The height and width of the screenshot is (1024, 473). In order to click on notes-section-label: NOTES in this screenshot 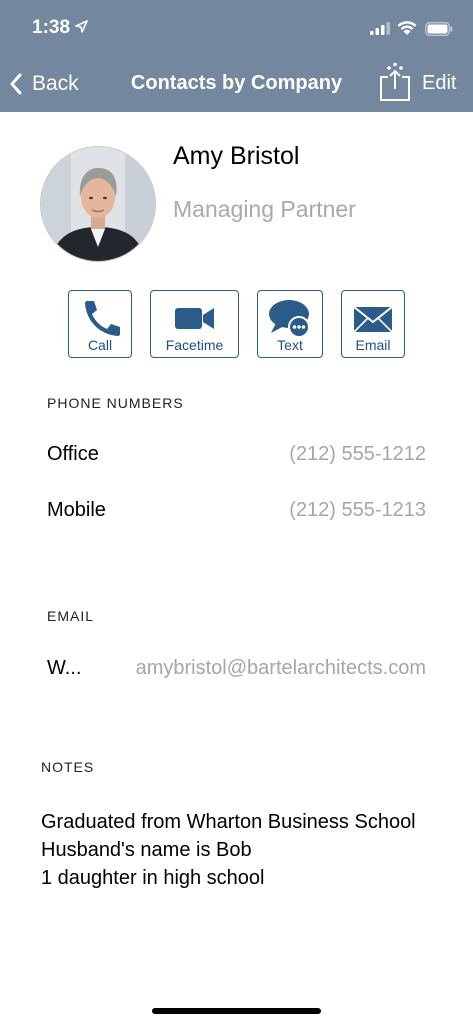, I will do `click(68, 767)`.